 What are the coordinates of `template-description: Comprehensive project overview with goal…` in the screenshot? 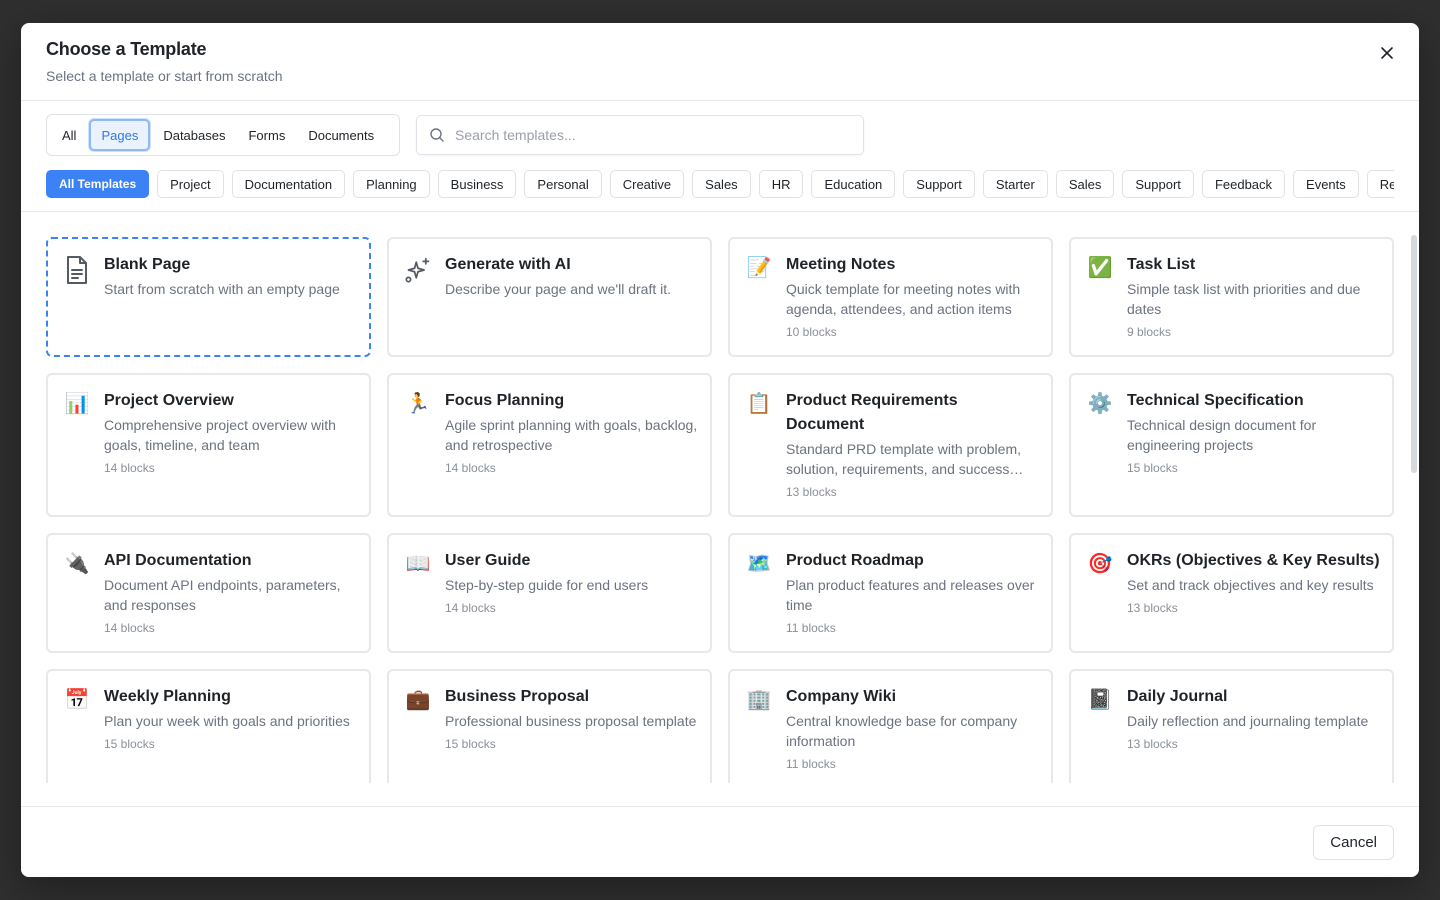 It's located at (220, 435).